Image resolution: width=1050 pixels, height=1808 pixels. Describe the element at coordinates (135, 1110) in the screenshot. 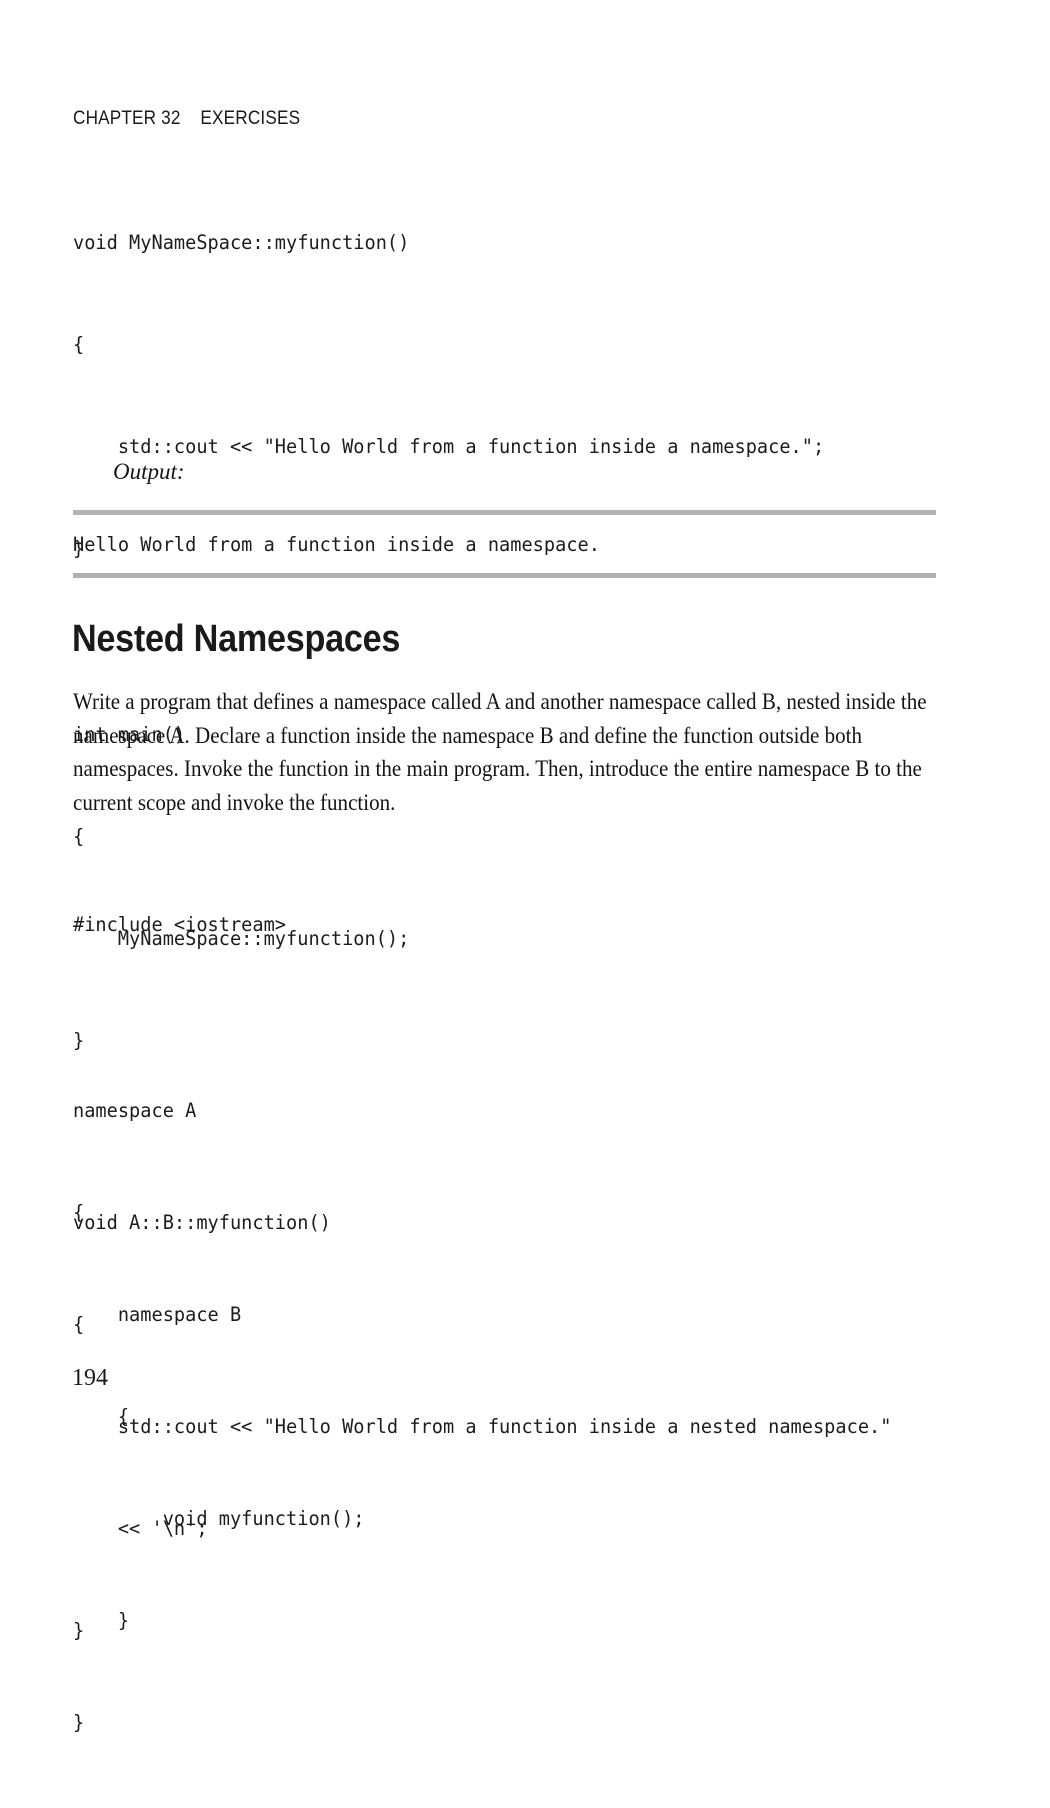

I see `code-line: namespace A` at that location.